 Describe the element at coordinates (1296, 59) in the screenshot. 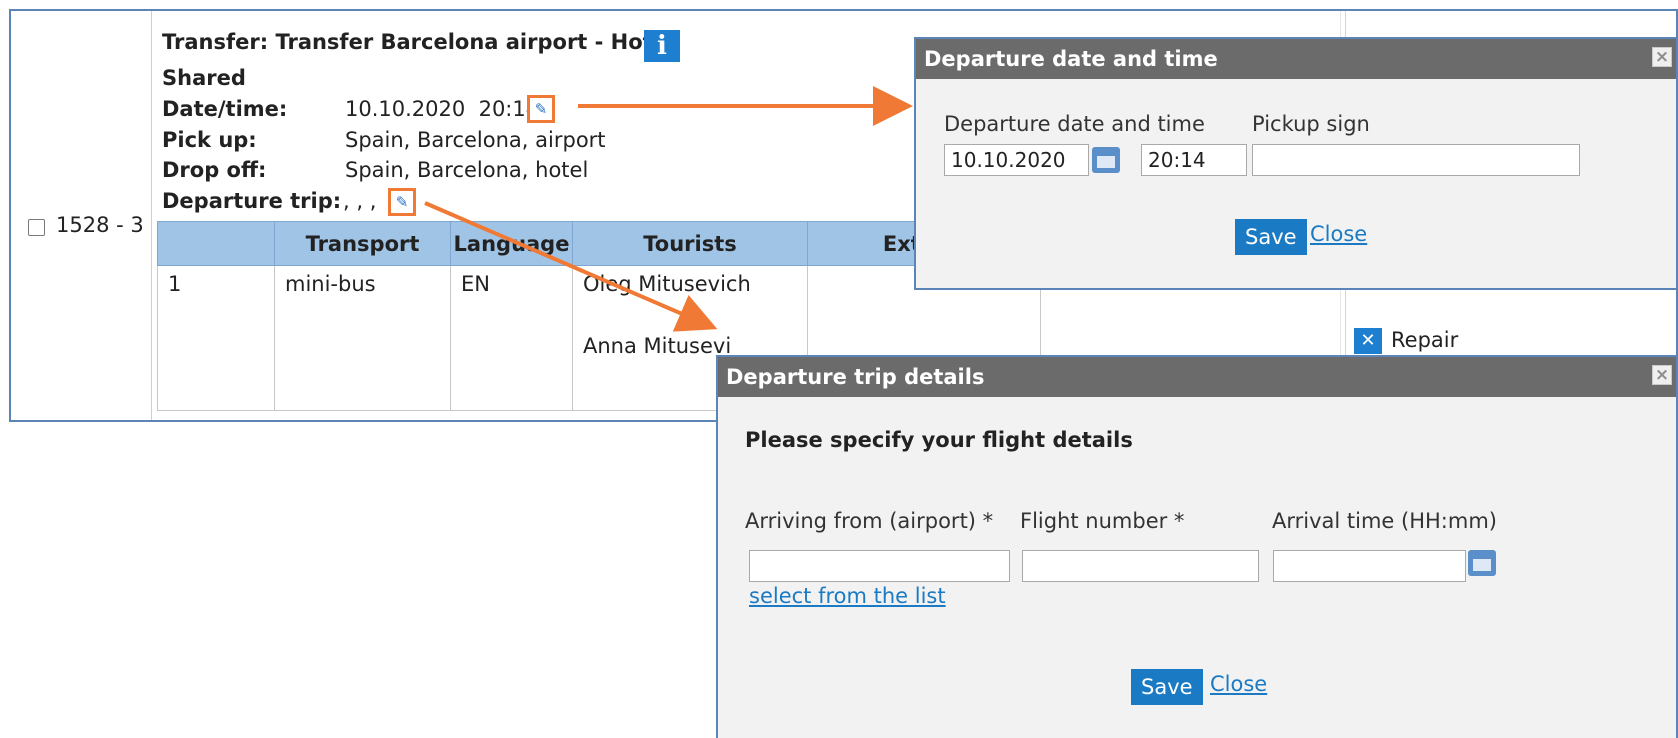

I see `dialog-title: Departure date and time ×` at that location.